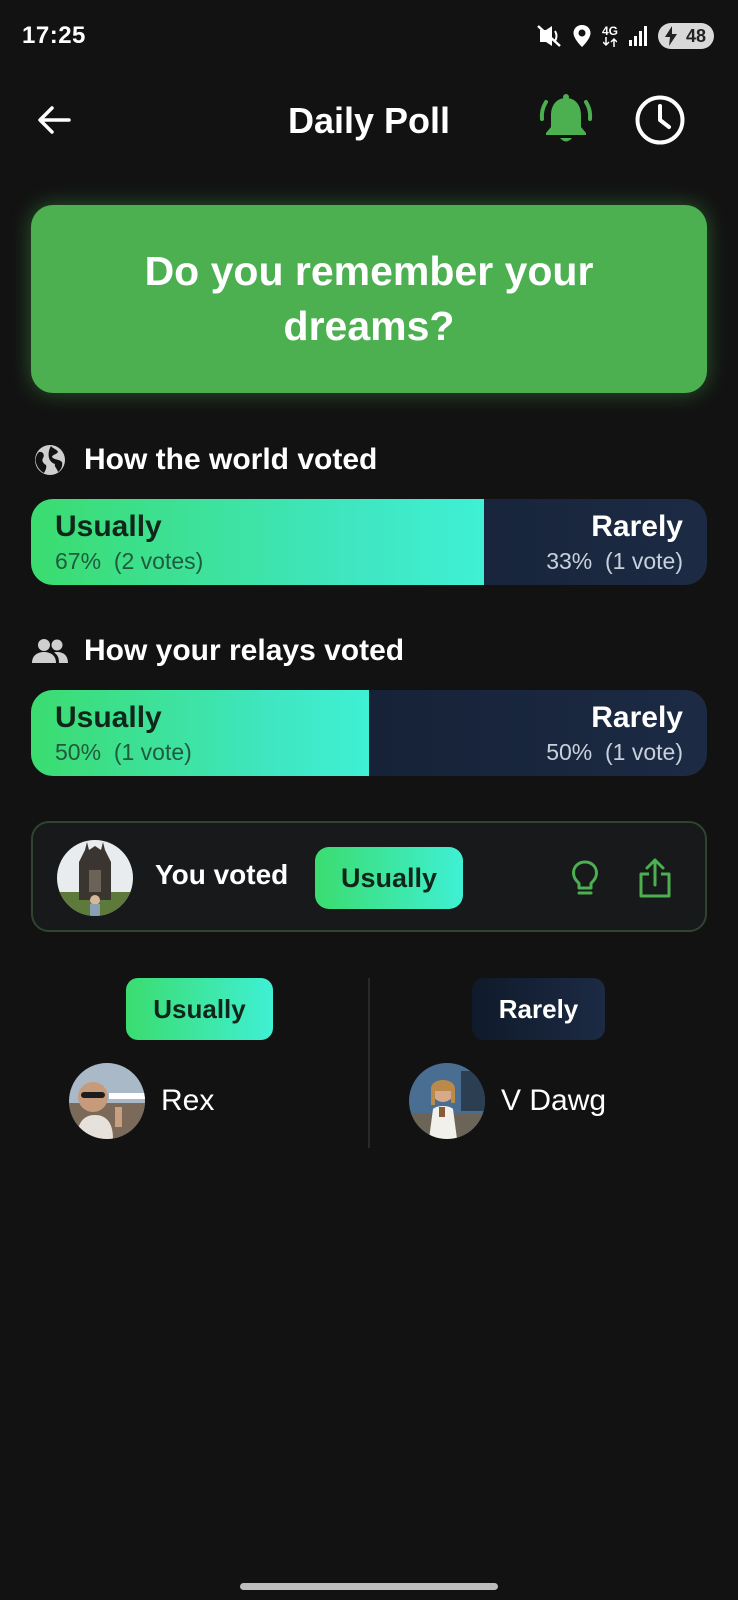  I want to click on relays-rarely-percent: 50%, so click(569, 752).